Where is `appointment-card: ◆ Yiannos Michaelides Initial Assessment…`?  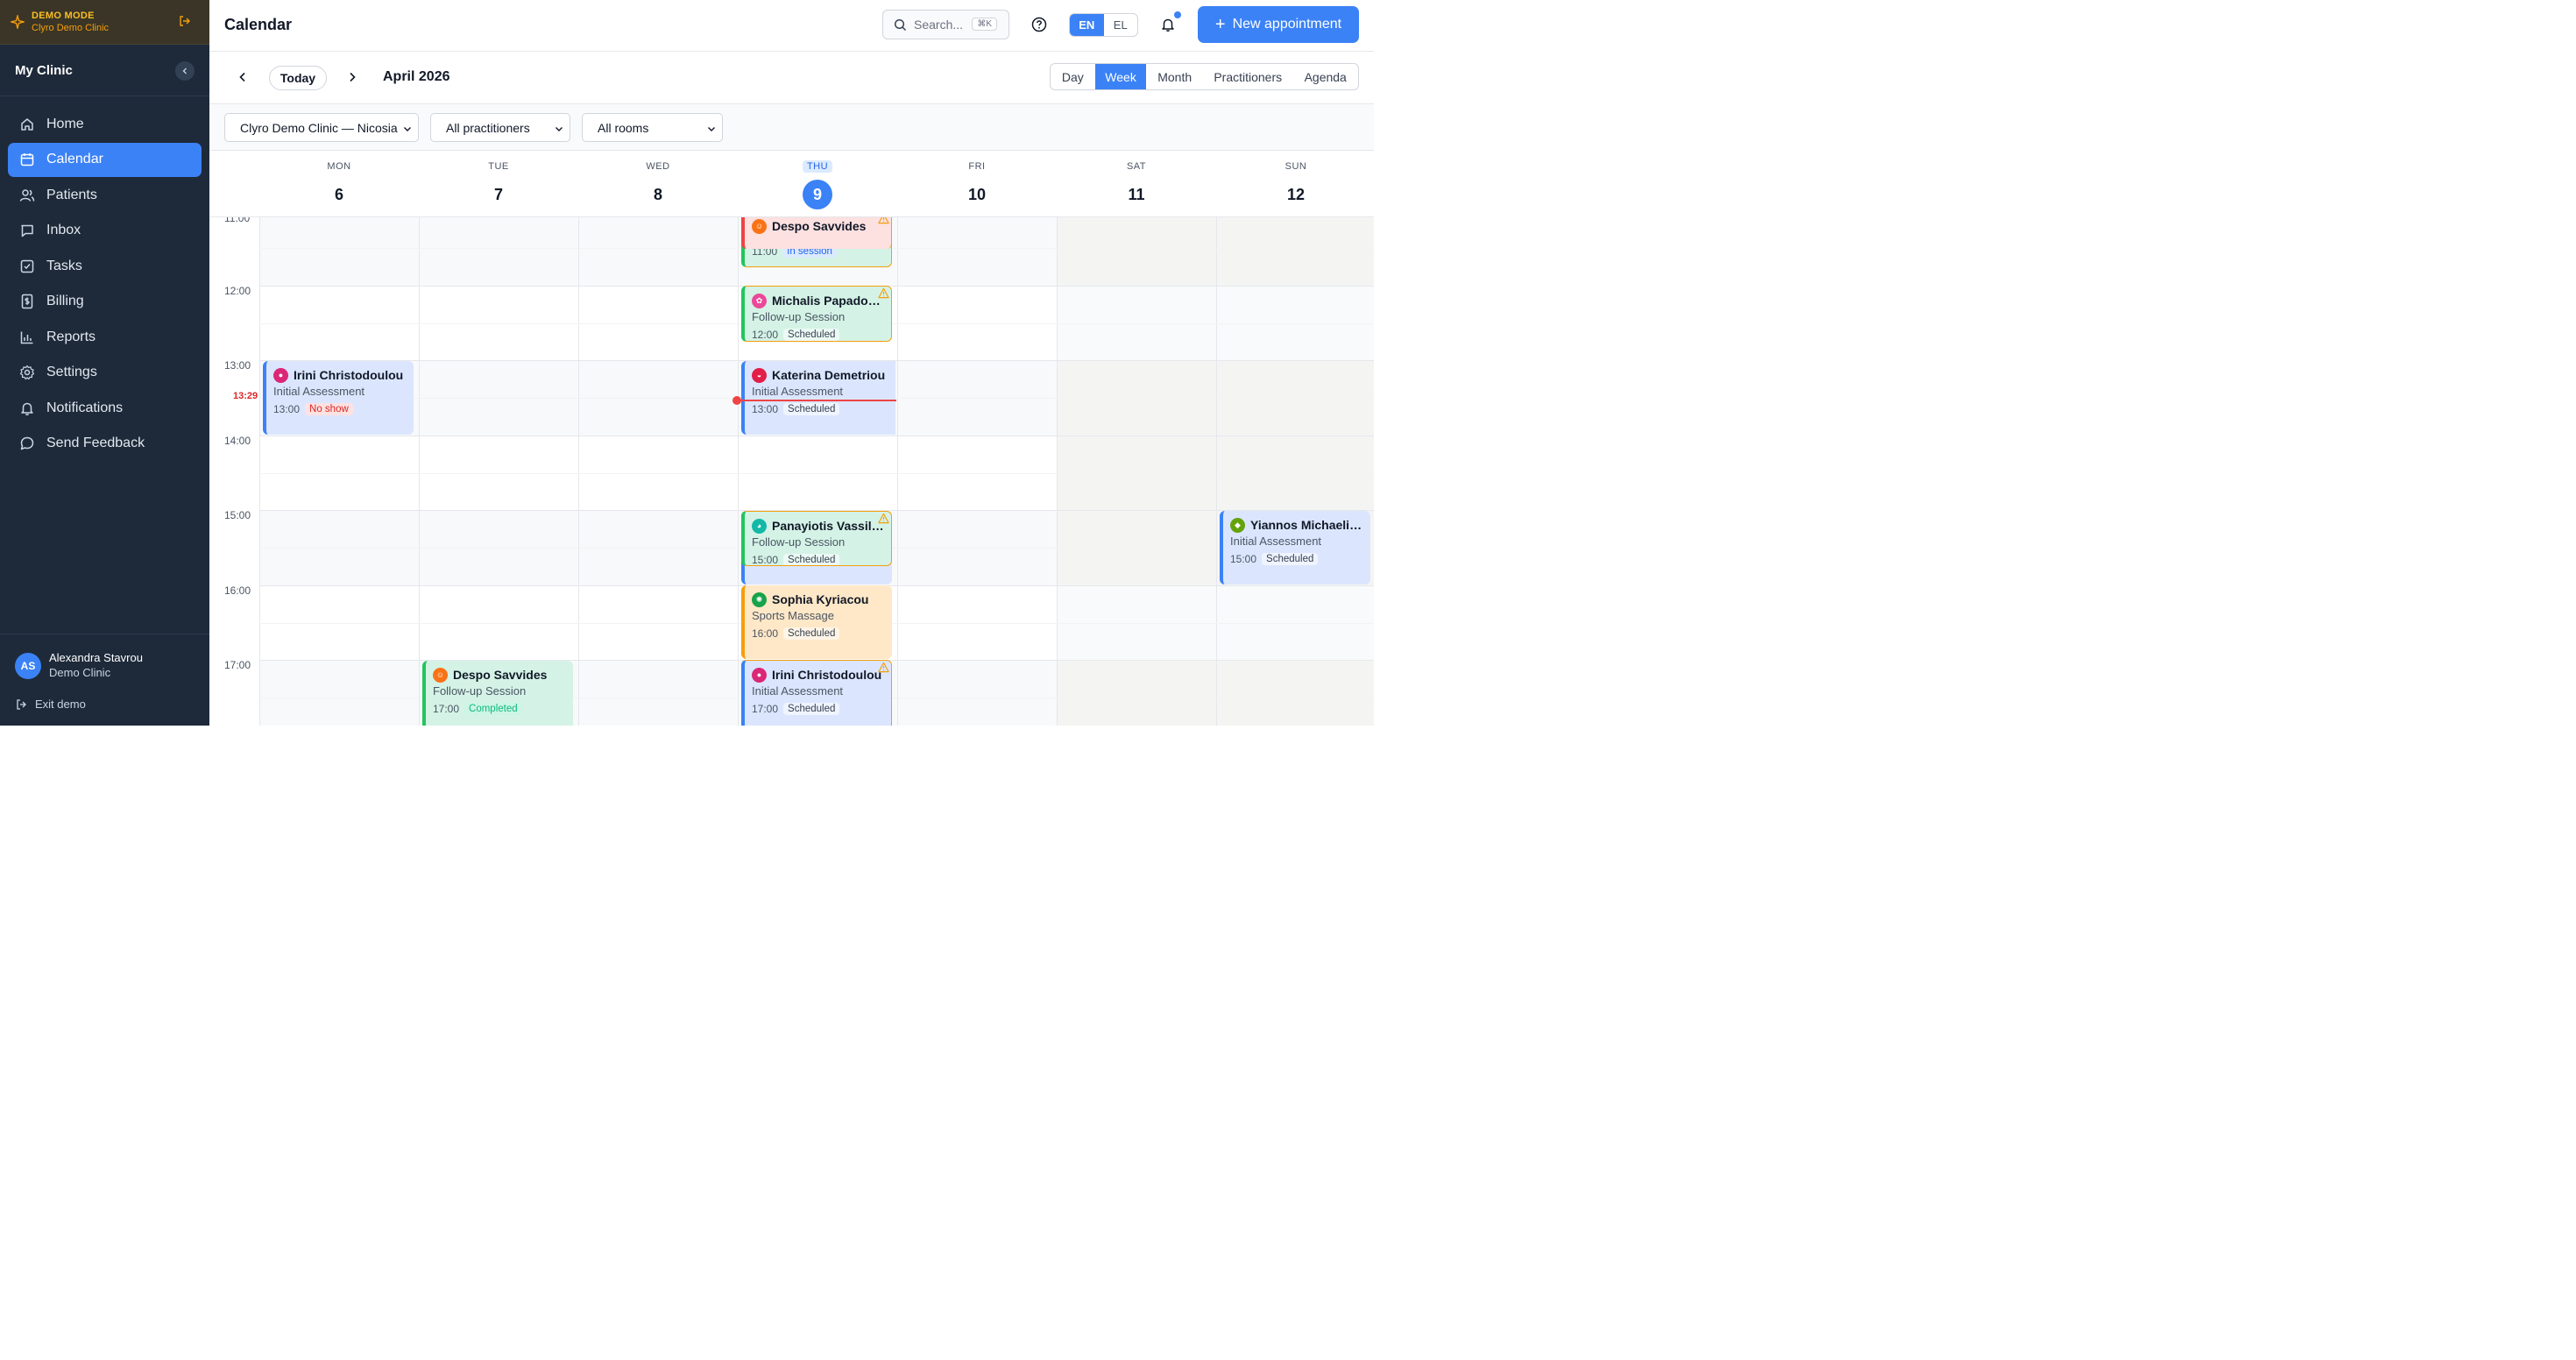
appointment-card: ◆ Yiannos Michaelides Initial Assessment… is located at coordinates (1295, 547).